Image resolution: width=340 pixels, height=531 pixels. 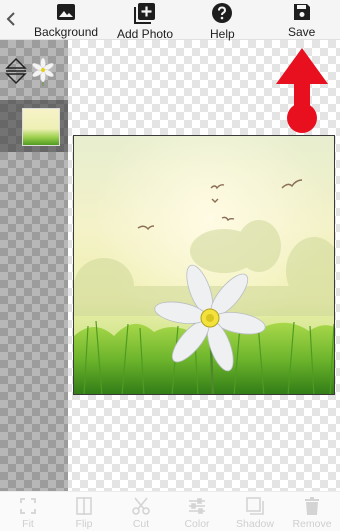 What do you see at coordinates (312, 524) in the screenshot?
I see `remove-label: Remove` at bounding box center [312, 524].